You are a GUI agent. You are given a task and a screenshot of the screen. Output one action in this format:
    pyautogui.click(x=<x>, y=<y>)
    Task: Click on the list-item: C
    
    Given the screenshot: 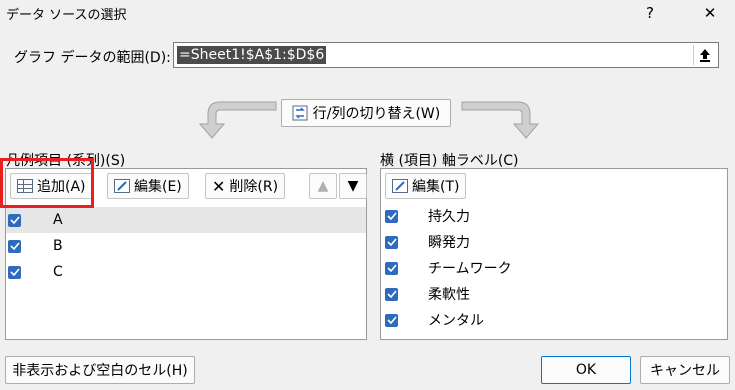 What is the action you would take?
    pyautogui.click(x=186, y=272)
    